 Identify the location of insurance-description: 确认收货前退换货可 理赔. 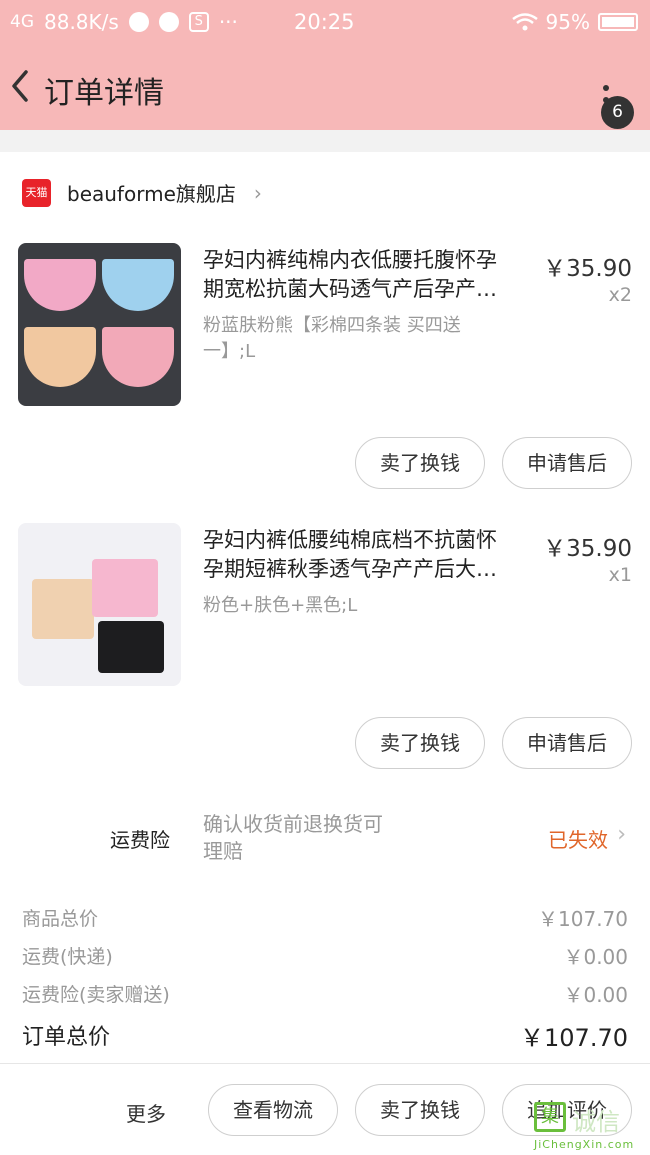
(315, 838).